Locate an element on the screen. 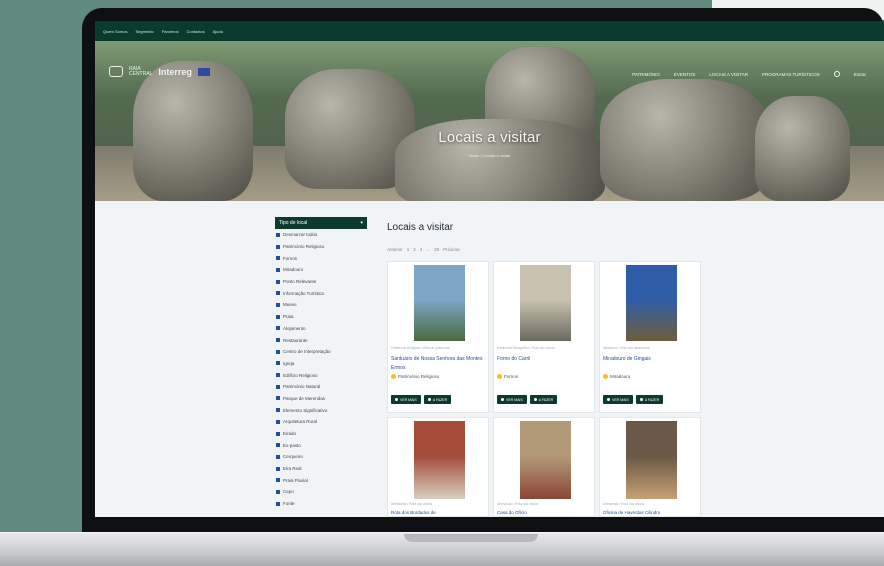 This screenshot has width=884, height=566. page-link: Anterior is located at coordinates (395, 249).